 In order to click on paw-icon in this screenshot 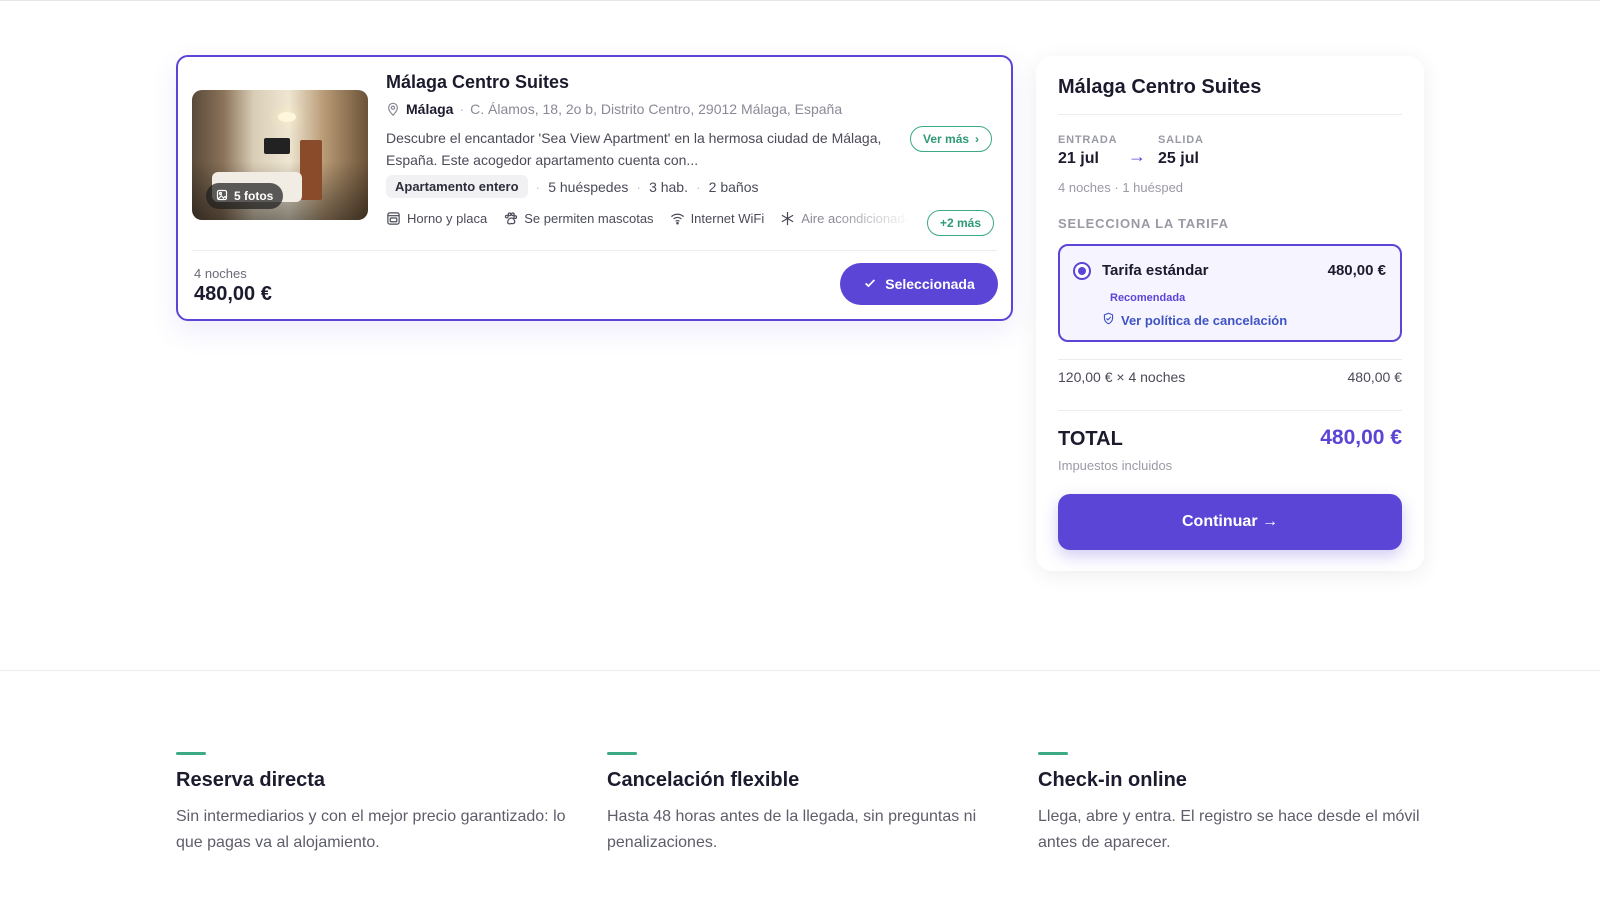, I will do `click(510, 218)`.